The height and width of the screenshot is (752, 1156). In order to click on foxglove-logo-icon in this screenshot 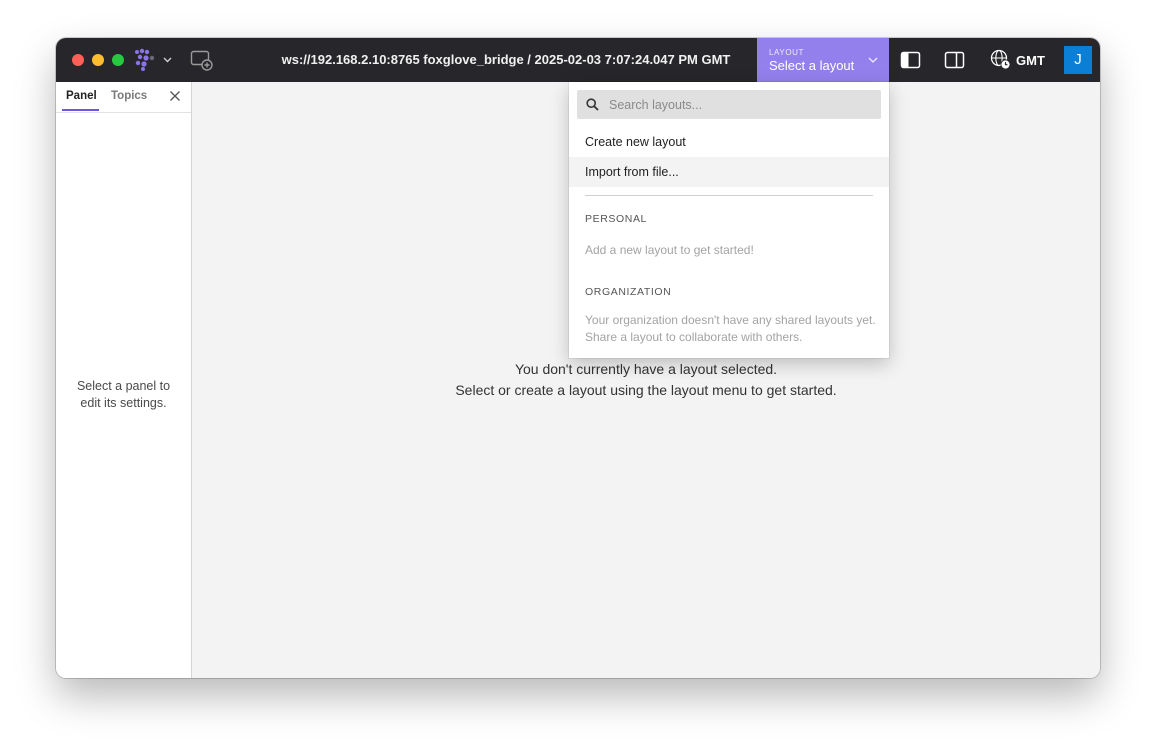, I will do `click(153, 59)`.